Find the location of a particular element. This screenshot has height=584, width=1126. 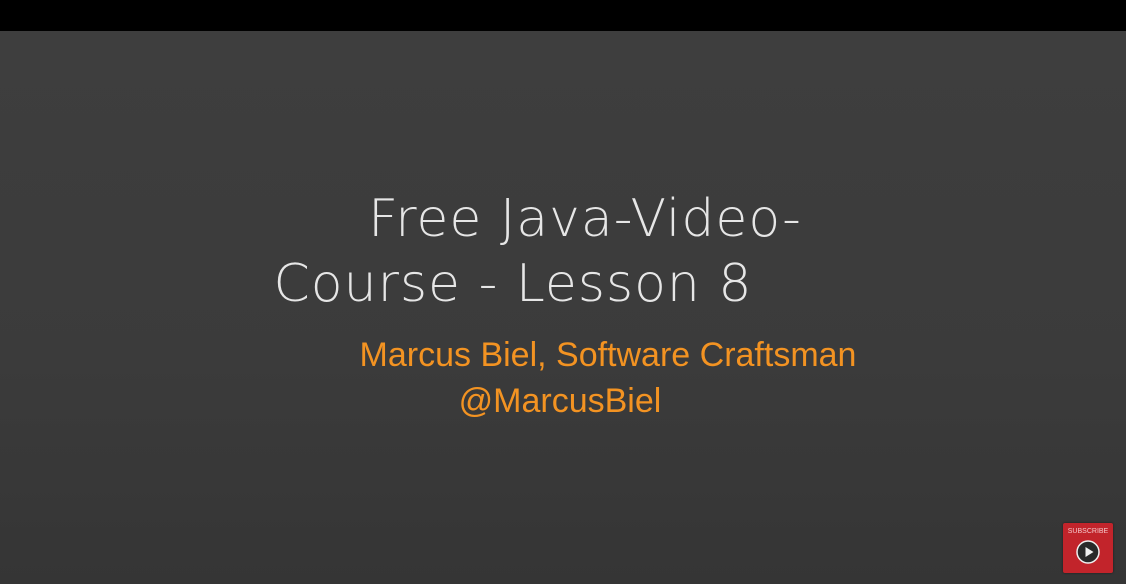

author-line: Marcus Biel, Software Craftsman is located at coordinates (608, 355).